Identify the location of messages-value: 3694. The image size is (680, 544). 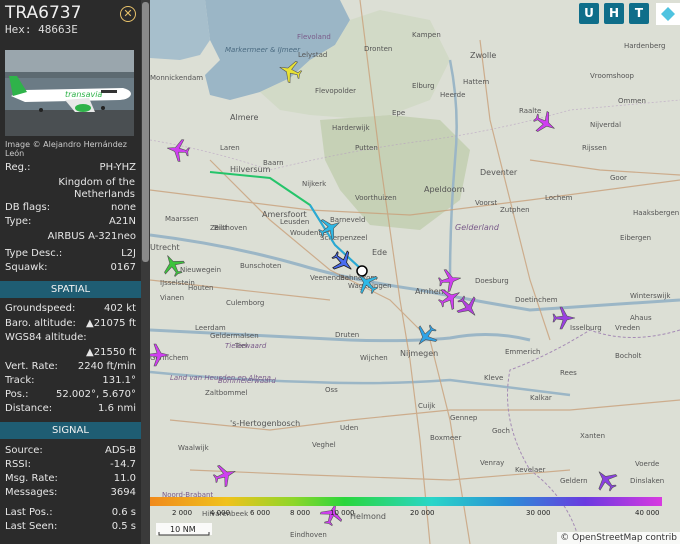
(123, 492).